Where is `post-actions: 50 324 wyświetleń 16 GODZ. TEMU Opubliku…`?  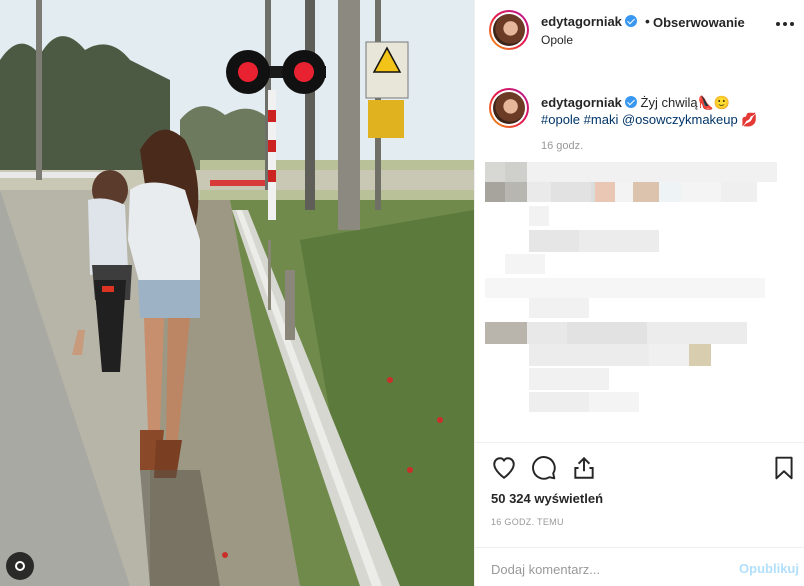
post-actions: 50 324 wyświetleń 16 GODZ. TEMU Opubliku… is located at coordinates (639, 514).